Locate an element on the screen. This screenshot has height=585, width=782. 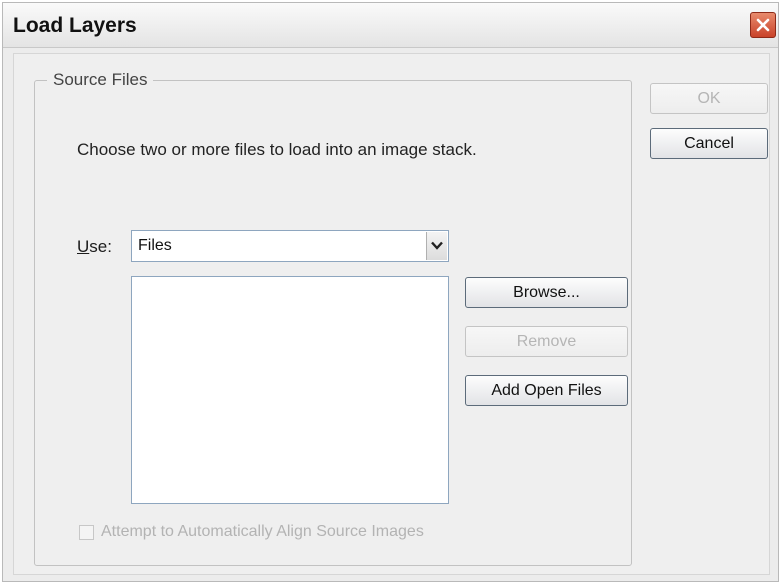
use-dropdown-value: Files is located at coordinates (155, 245).